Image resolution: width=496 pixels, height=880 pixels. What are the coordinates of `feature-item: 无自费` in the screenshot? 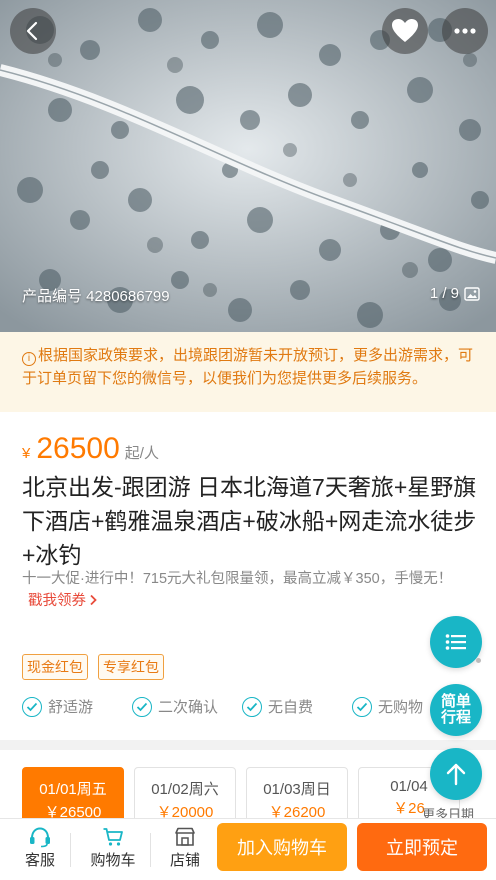 It's located at (297, 706).